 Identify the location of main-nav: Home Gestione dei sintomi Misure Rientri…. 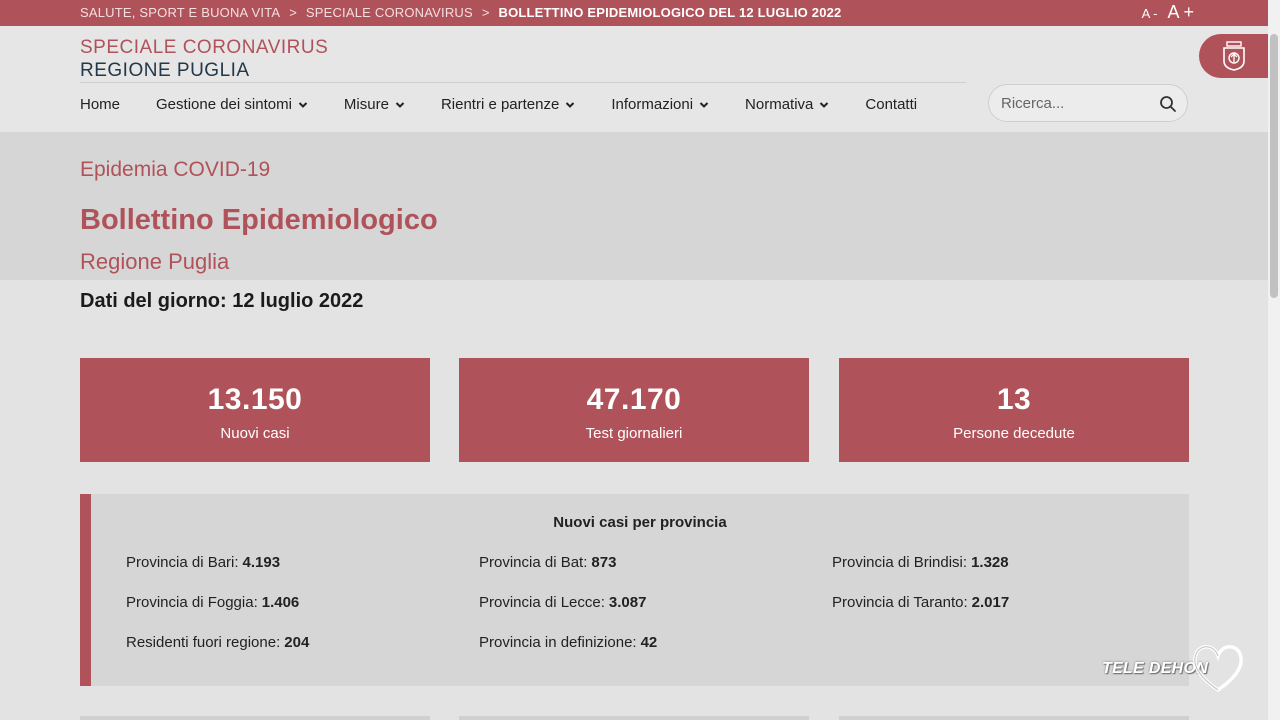
(516, 104).